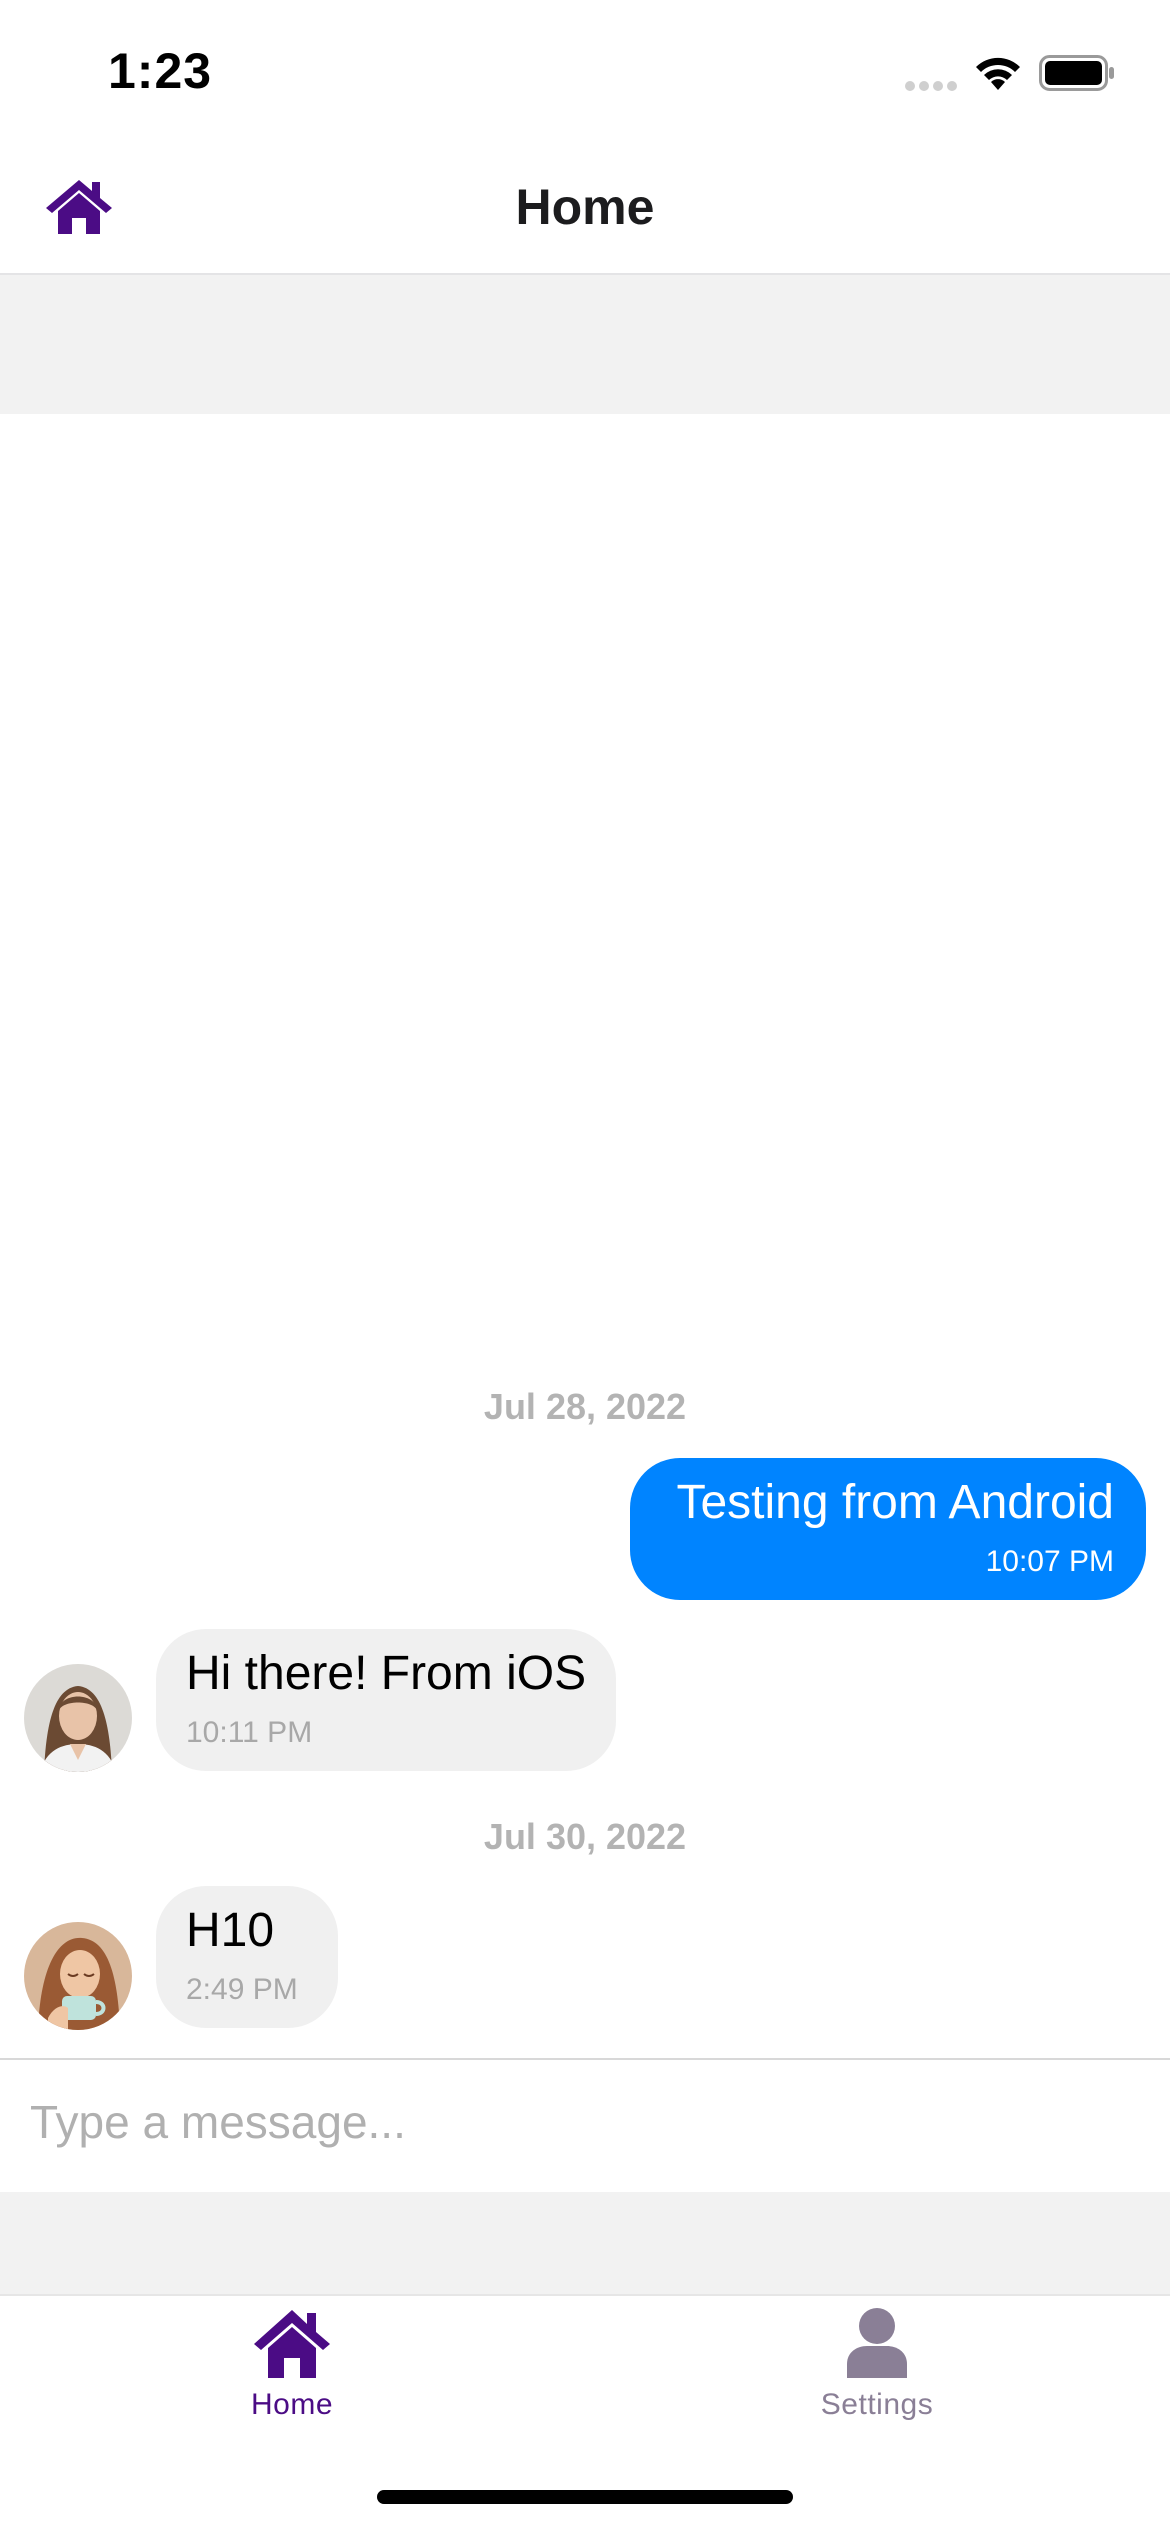  I want to click on tab-settings: Settings, so click(877, 2381).